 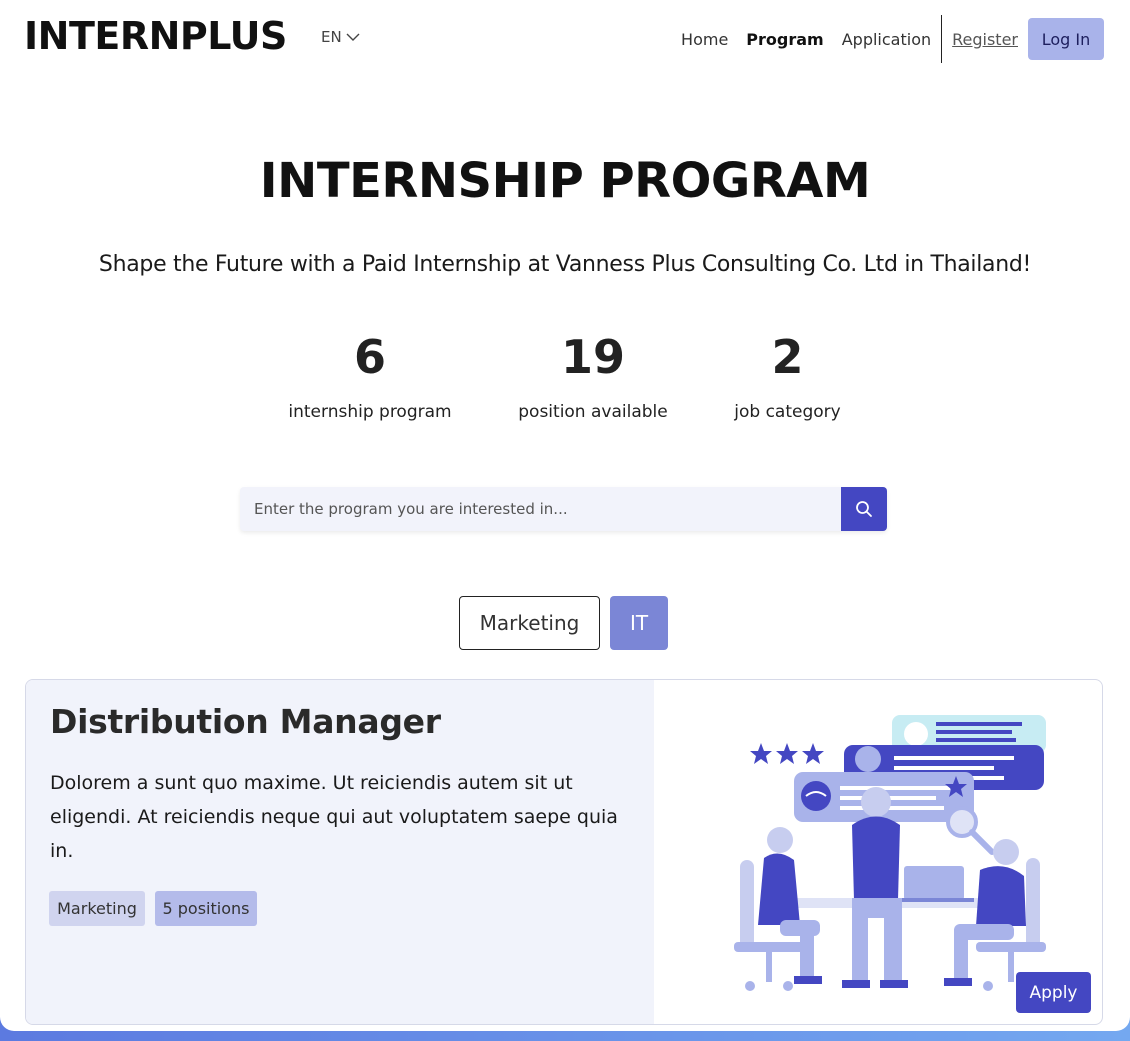 What do you see at coordinates (331, 37) in the screenshot?
I see `language-label: EN` at bounding box center [331, 37].